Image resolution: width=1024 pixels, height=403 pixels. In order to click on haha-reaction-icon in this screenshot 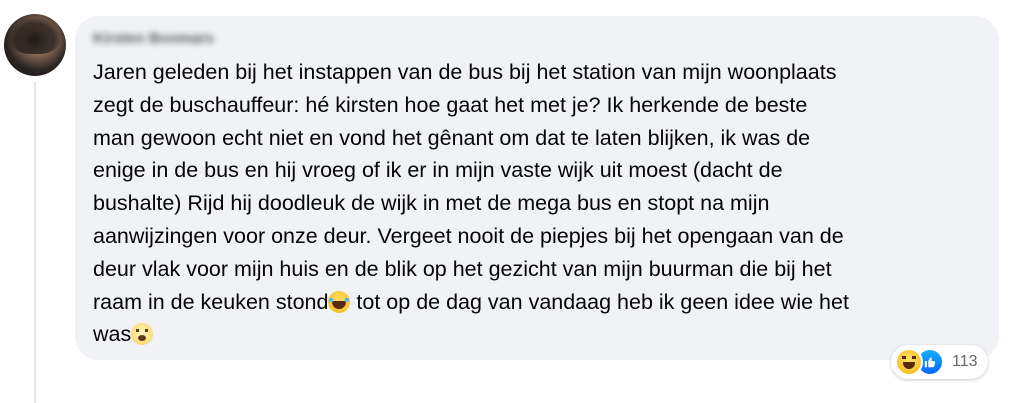, I will do `click(909, 362)`.